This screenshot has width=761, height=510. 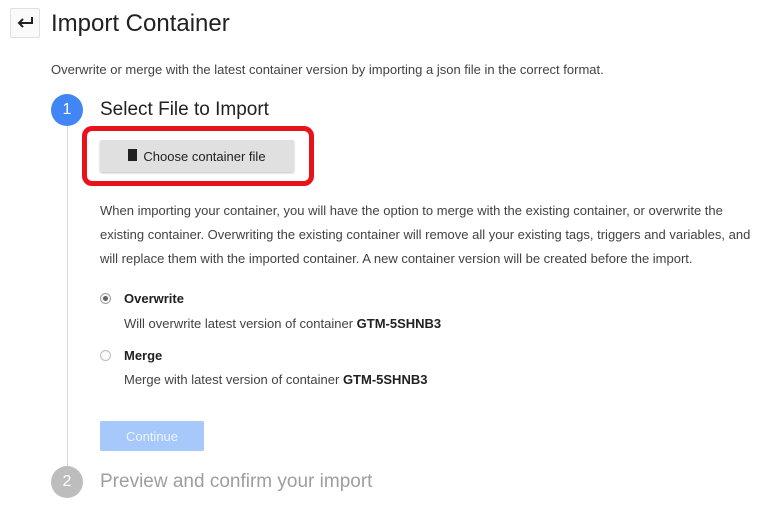 What do you see at coordinates (143, 356) in the screenshot?
I see `merge-label: Merge` at bounding box center [143, 356].